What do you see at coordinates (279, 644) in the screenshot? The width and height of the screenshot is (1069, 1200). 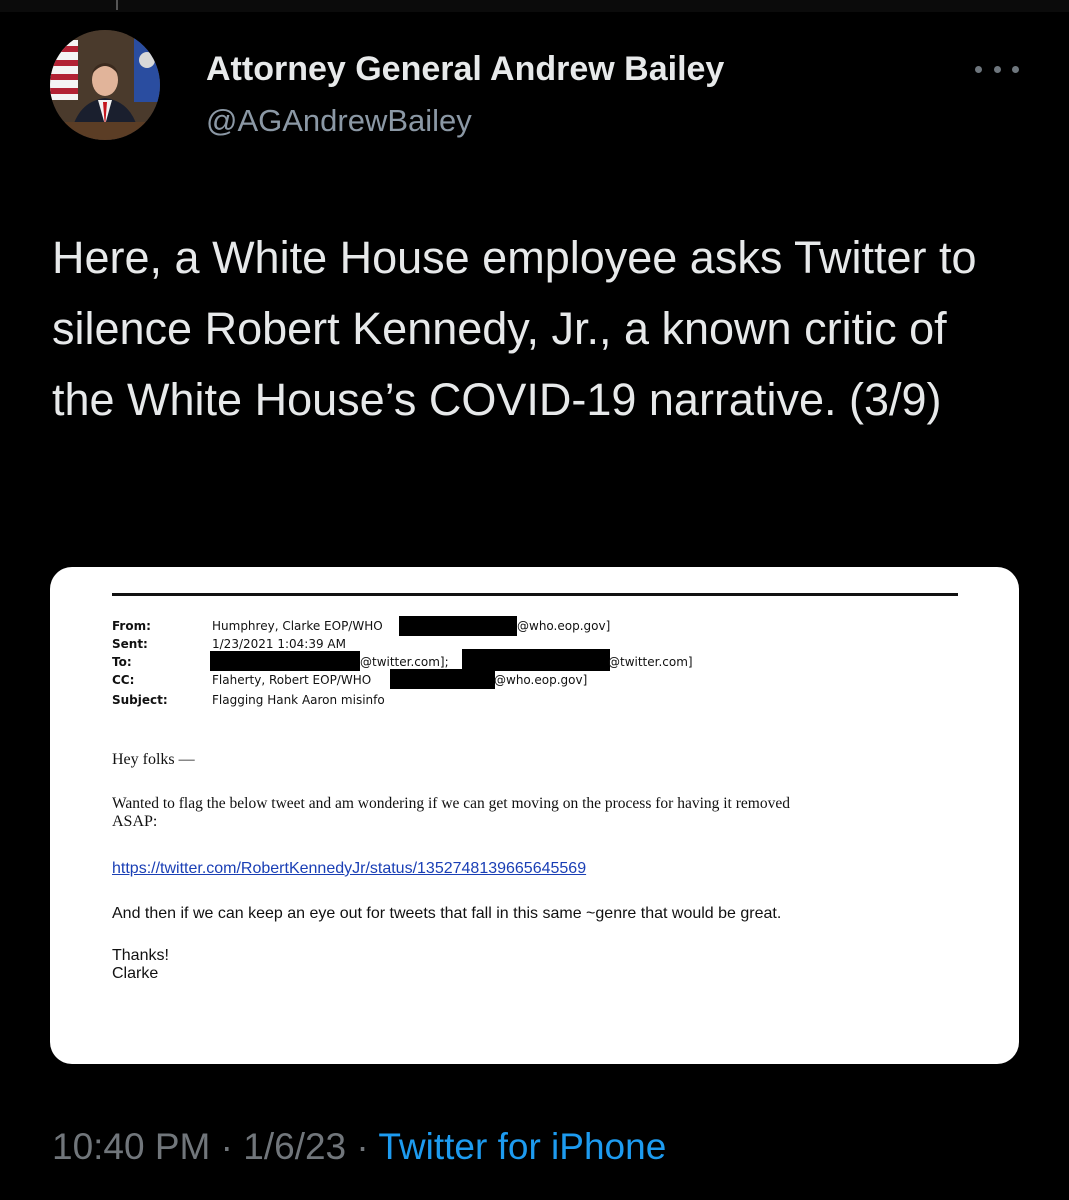 I see `sent-value: 1/23/2021 1:04:39 AM` at bounding box center [279, 644].